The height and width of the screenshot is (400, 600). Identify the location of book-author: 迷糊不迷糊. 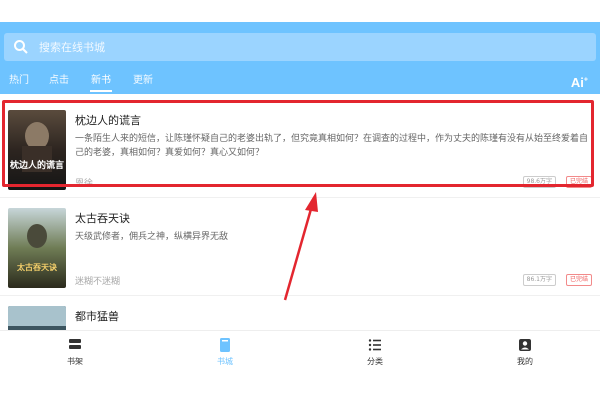
(98, 282).